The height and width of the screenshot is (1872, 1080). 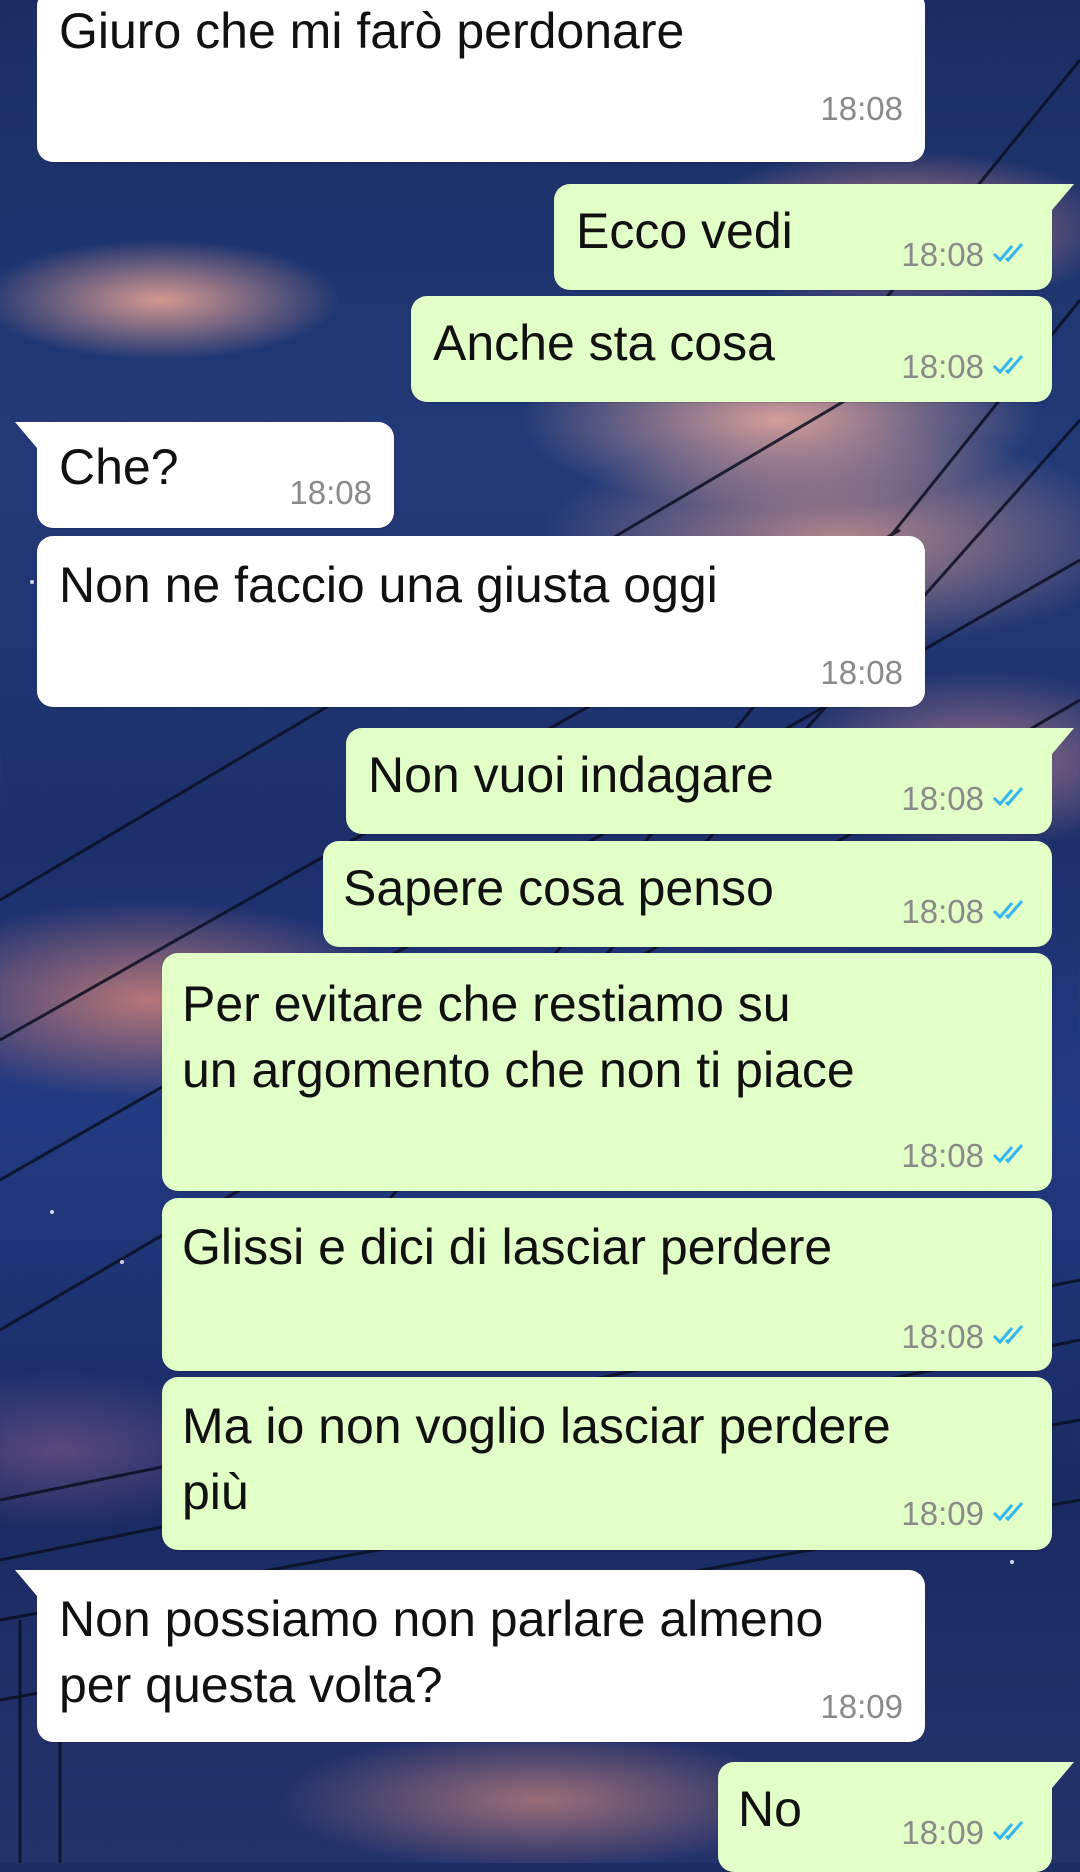 What do you see at coordinates (607, 1284) in the screenshot?
I see `message-bubble-outgoing: Glissi e dici di lasciar perdere 18:08` at bounding box center [607, 1284].